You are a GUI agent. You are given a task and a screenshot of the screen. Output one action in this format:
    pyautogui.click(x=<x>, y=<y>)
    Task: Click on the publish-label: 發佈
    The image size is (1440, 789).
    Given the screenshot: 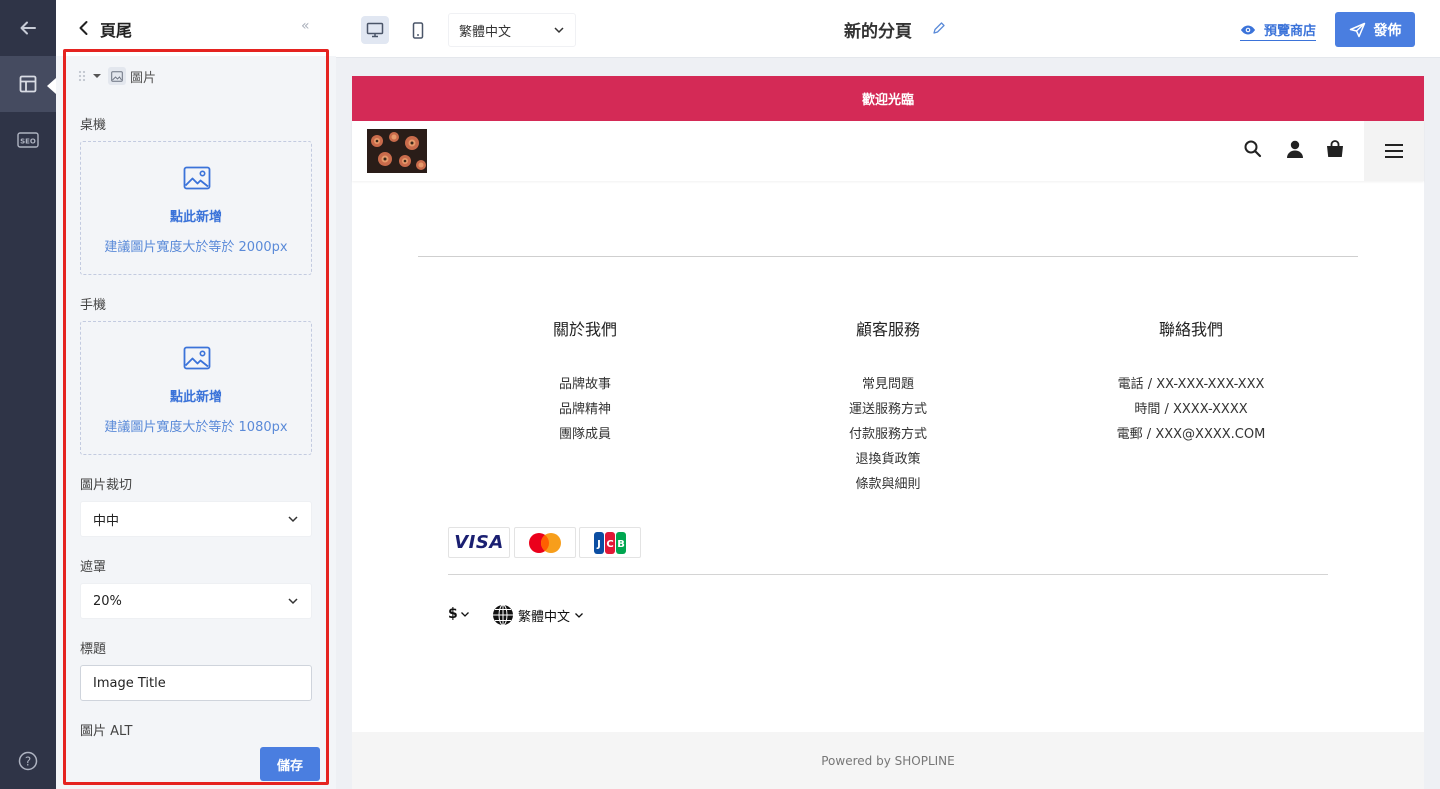 What is the action you would take?
    pyautogui.click(x=1387, y=30)
    